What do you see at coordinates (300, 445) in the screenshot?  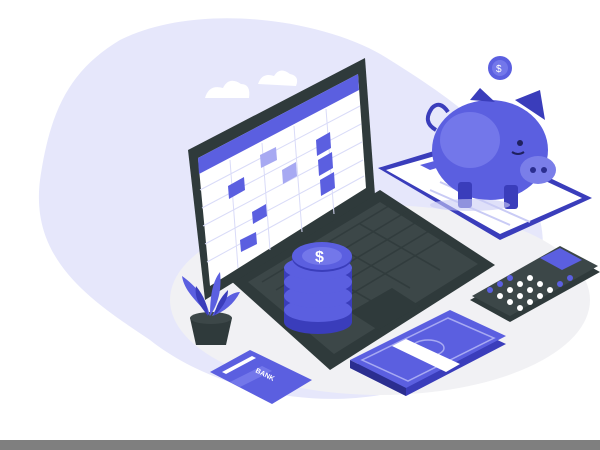 I see `bottom-divider-bar` at bounding box center [300, 445].